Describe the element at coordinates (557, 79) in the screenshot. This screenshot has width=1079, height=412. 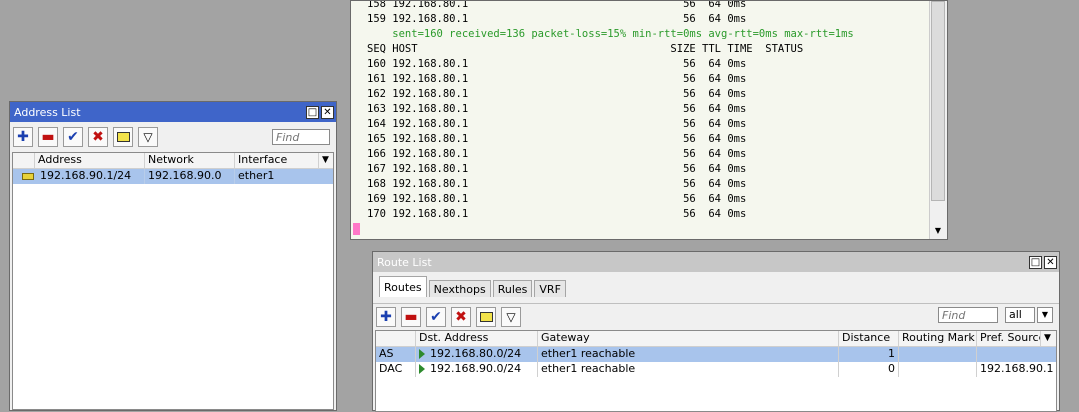
I see `terminal-line: 161 192.168.80.1 56 64 0ms` at that location.